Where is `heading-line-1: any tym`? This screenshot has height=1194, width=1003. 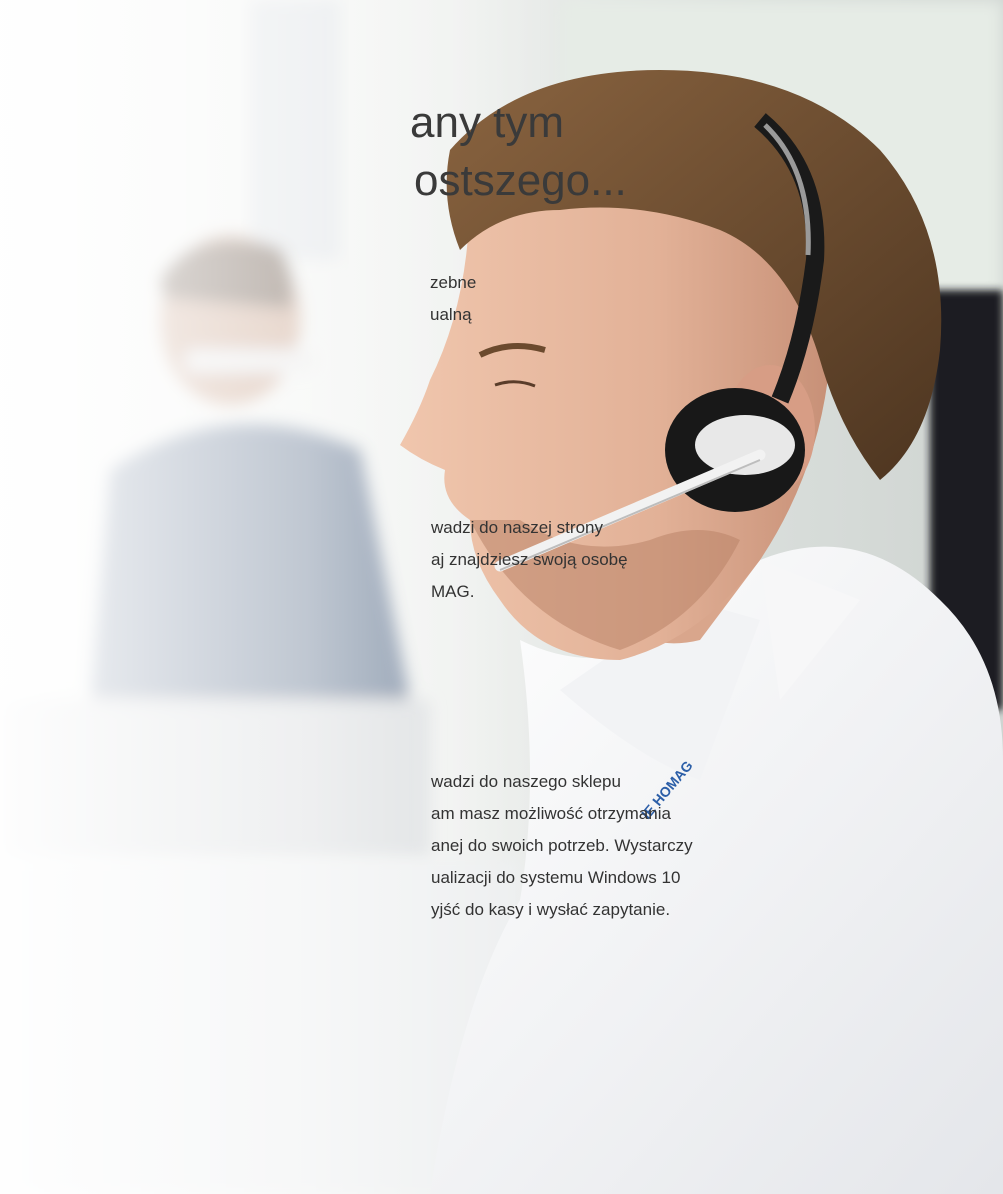 heading-line-1: any tym is located at coordinates (487, 122).